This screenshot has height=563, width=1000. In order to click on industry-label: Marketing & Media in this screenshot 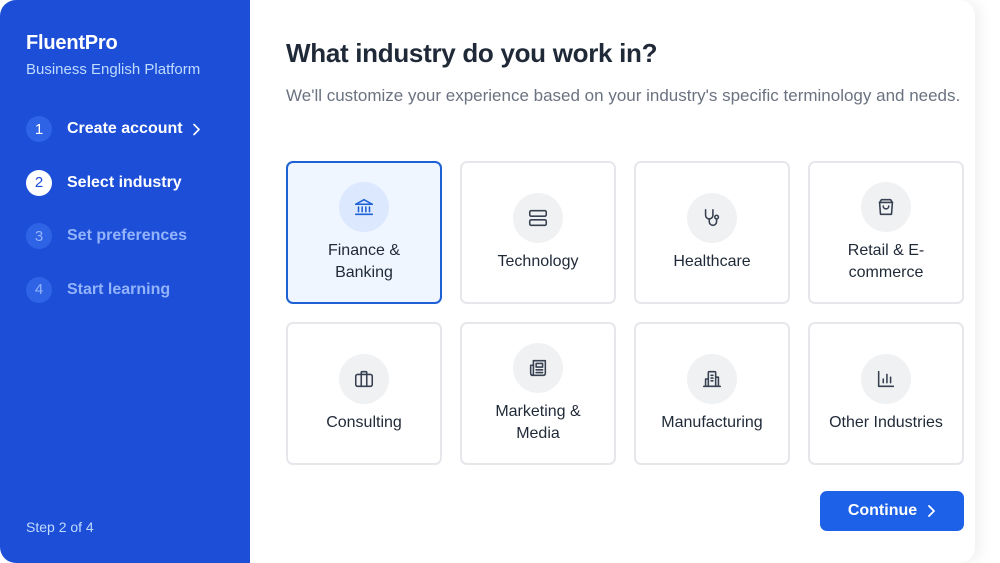, I will do `click(538, 422)`.